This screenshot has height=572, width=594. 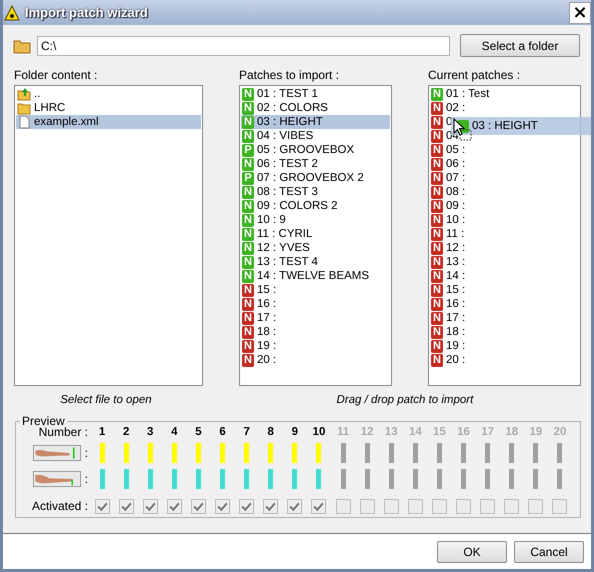 What do you see at coordinates (472, 551) in the screenshot?
I see `dialog-button: OK` at bounding box center [472, 551].